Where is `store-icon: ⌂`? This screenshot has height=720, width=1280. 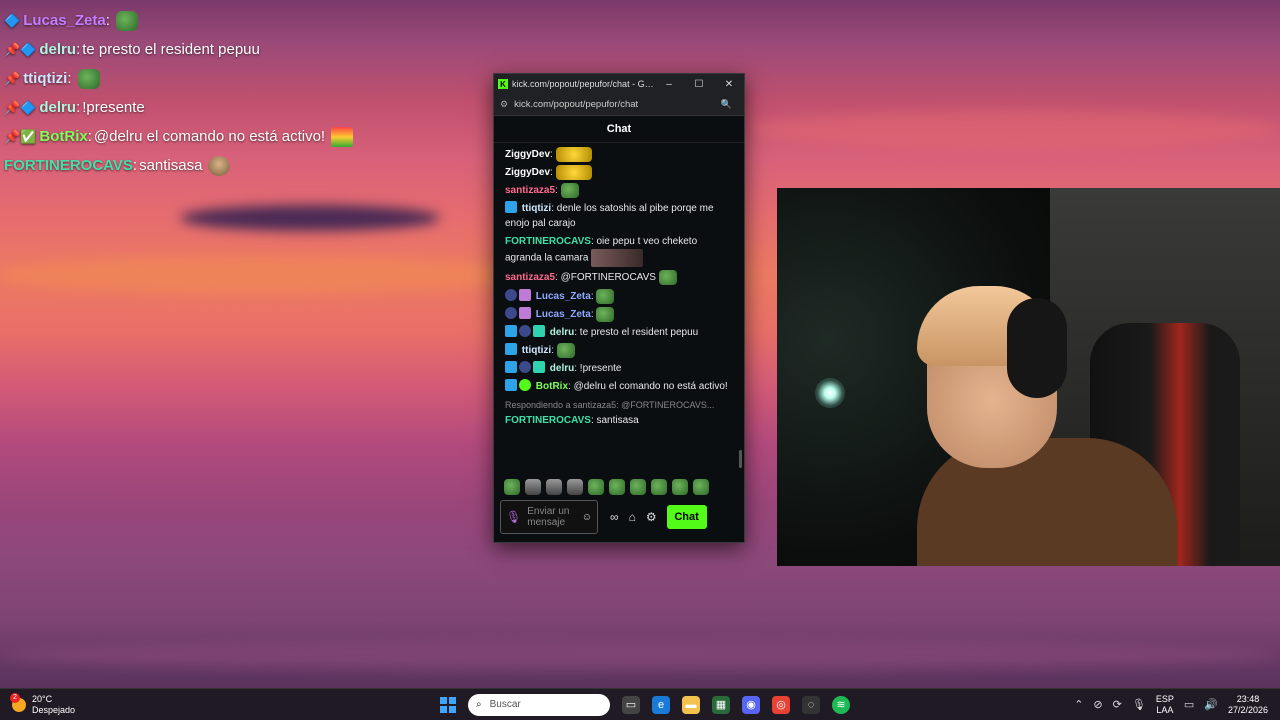
store-icon: ⌂ is located at coordinates (632, 517).